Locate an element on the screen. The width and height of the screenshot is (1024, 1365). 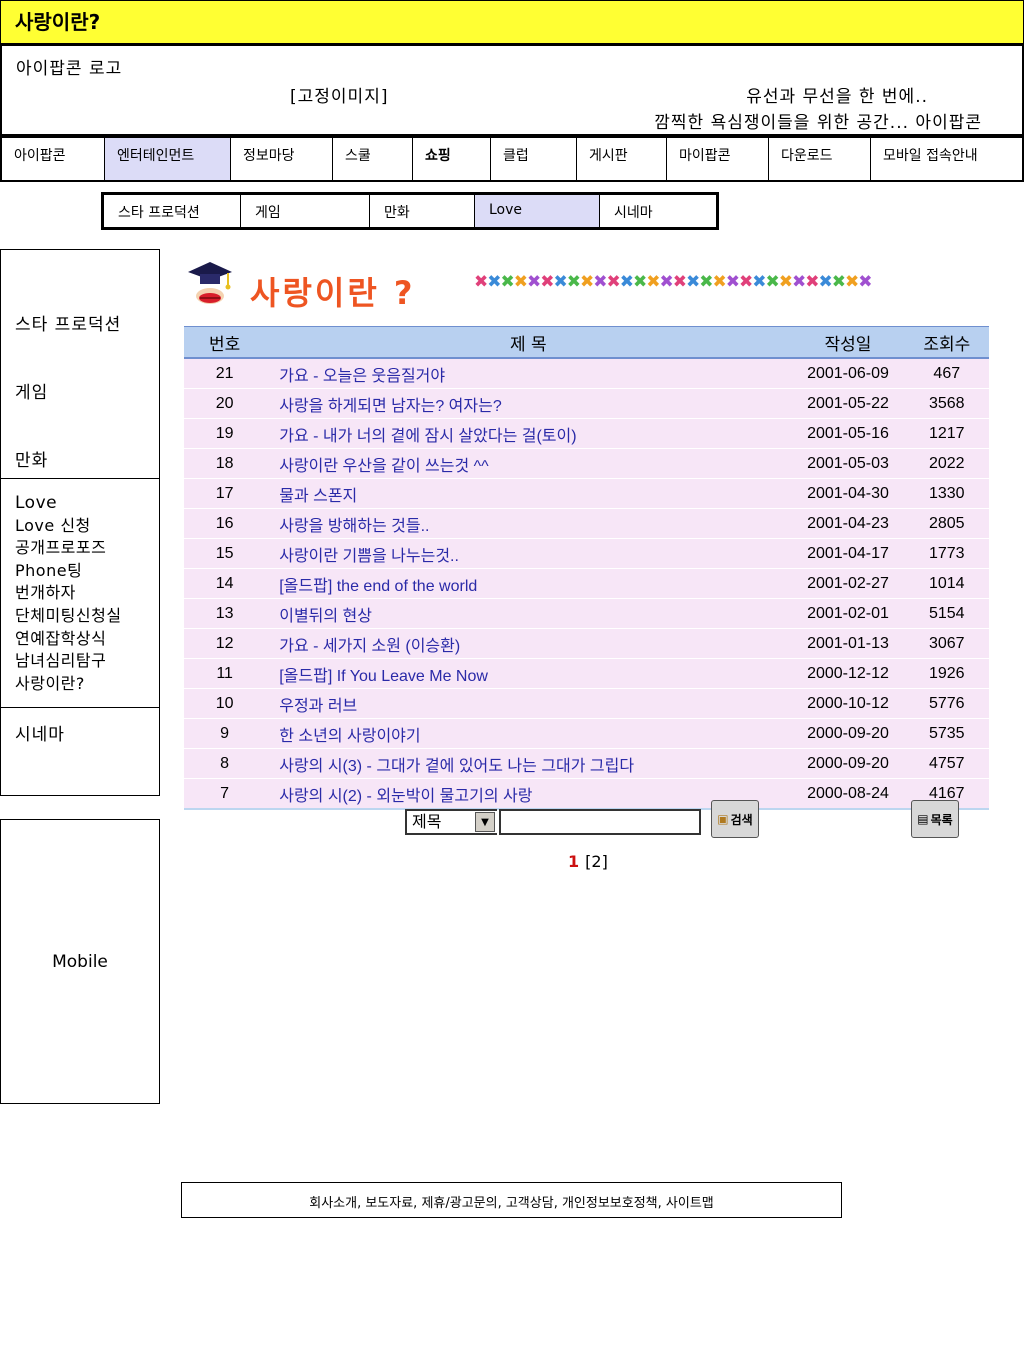
nav-club: 클럽 is located at coordinates (534, 159).